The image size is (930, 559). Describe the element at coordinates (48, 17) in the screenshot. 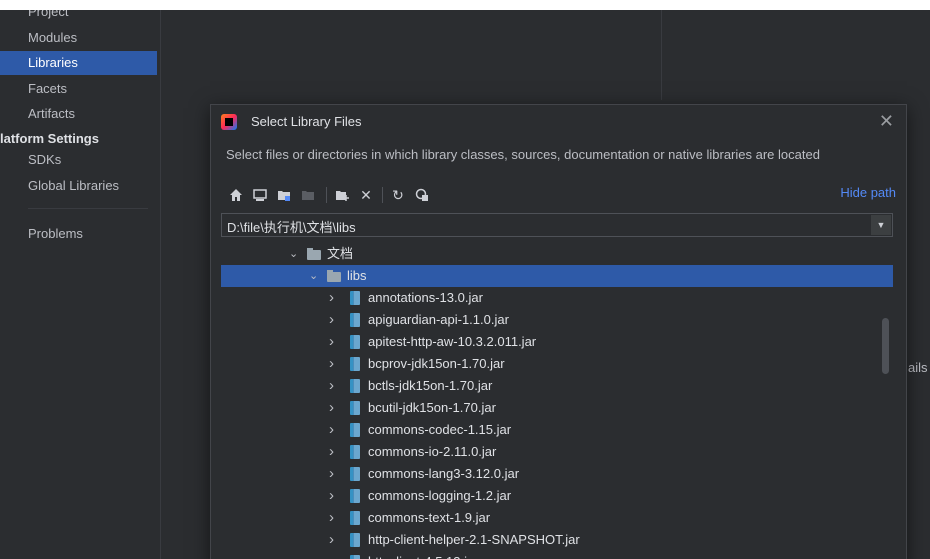

I see `sidebar-item-project: Project` at that location.